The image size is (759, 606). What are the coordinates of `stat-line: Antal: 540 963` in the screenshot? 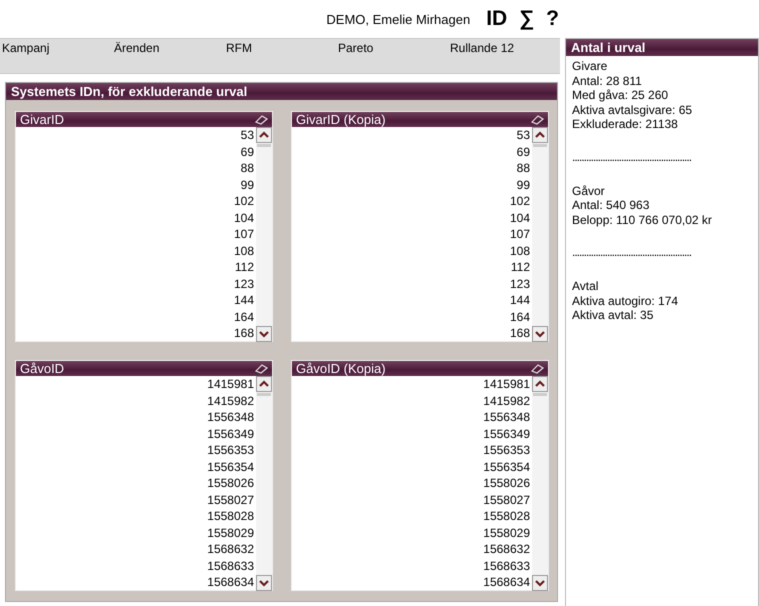 It's located at (610, 205).